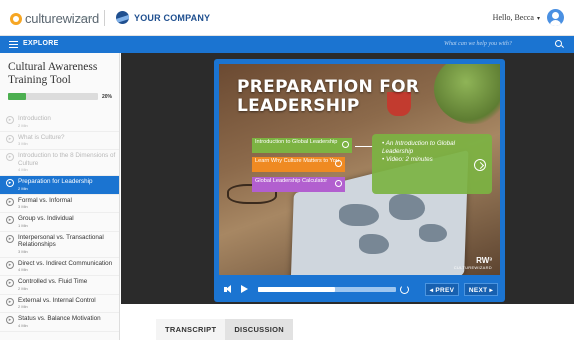 This screenshot has height=340, width=574. What do you see at coordinates (338, 183) in the screenshot?
I see `gear-icon` at bounding box center [338, 183].